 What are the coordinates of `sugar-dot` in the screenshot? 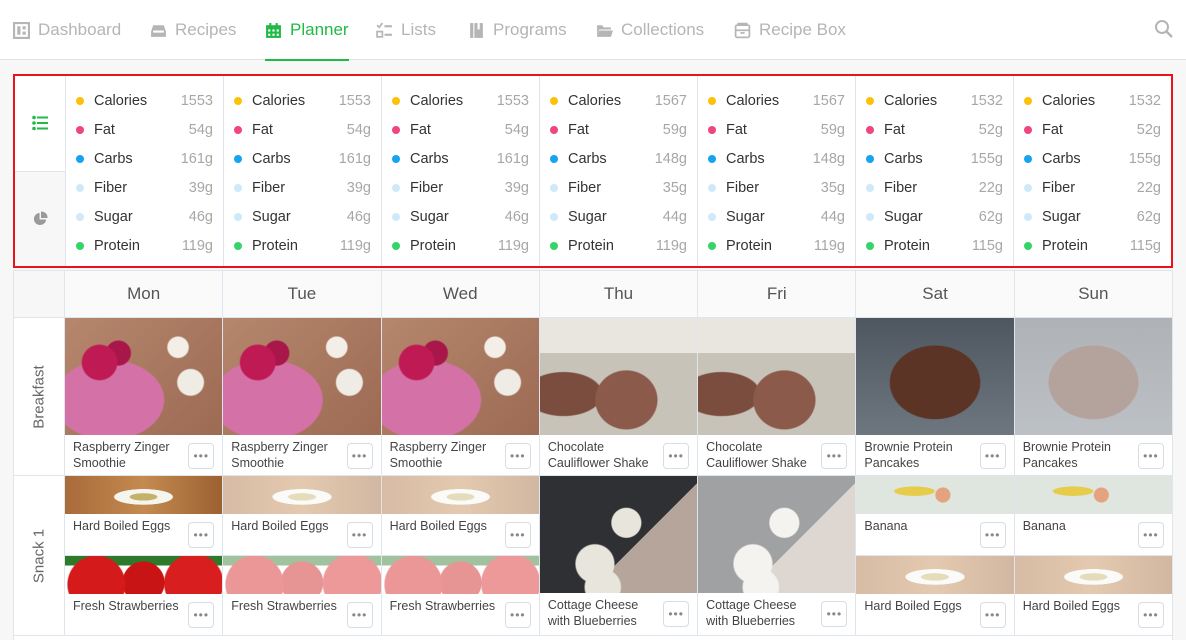 It's located at (396, 216).